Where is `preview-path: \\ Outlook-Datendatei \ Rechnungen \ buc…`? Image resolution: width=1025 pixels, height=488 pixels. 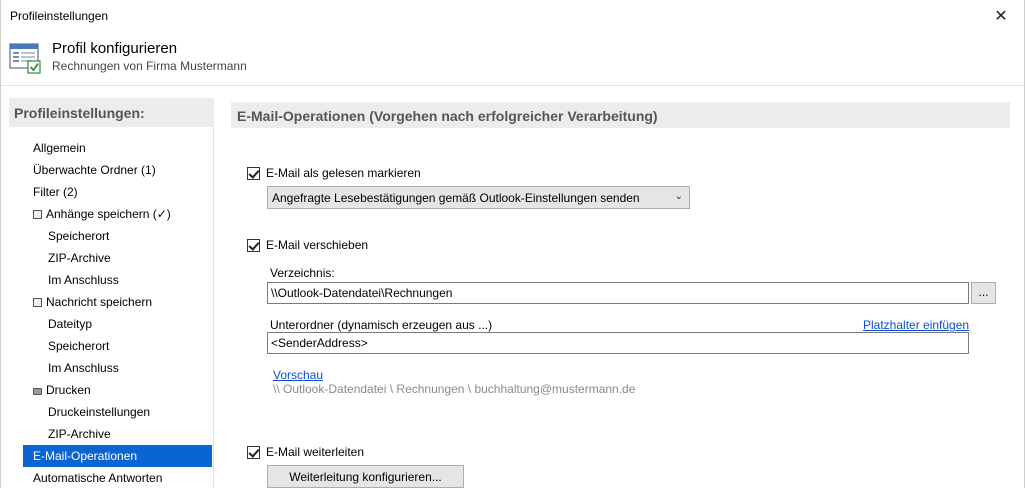 preview-path: \\ Outlook-Datendatei \ Rechnungen \ buc… is located at coordinates (454, 389).